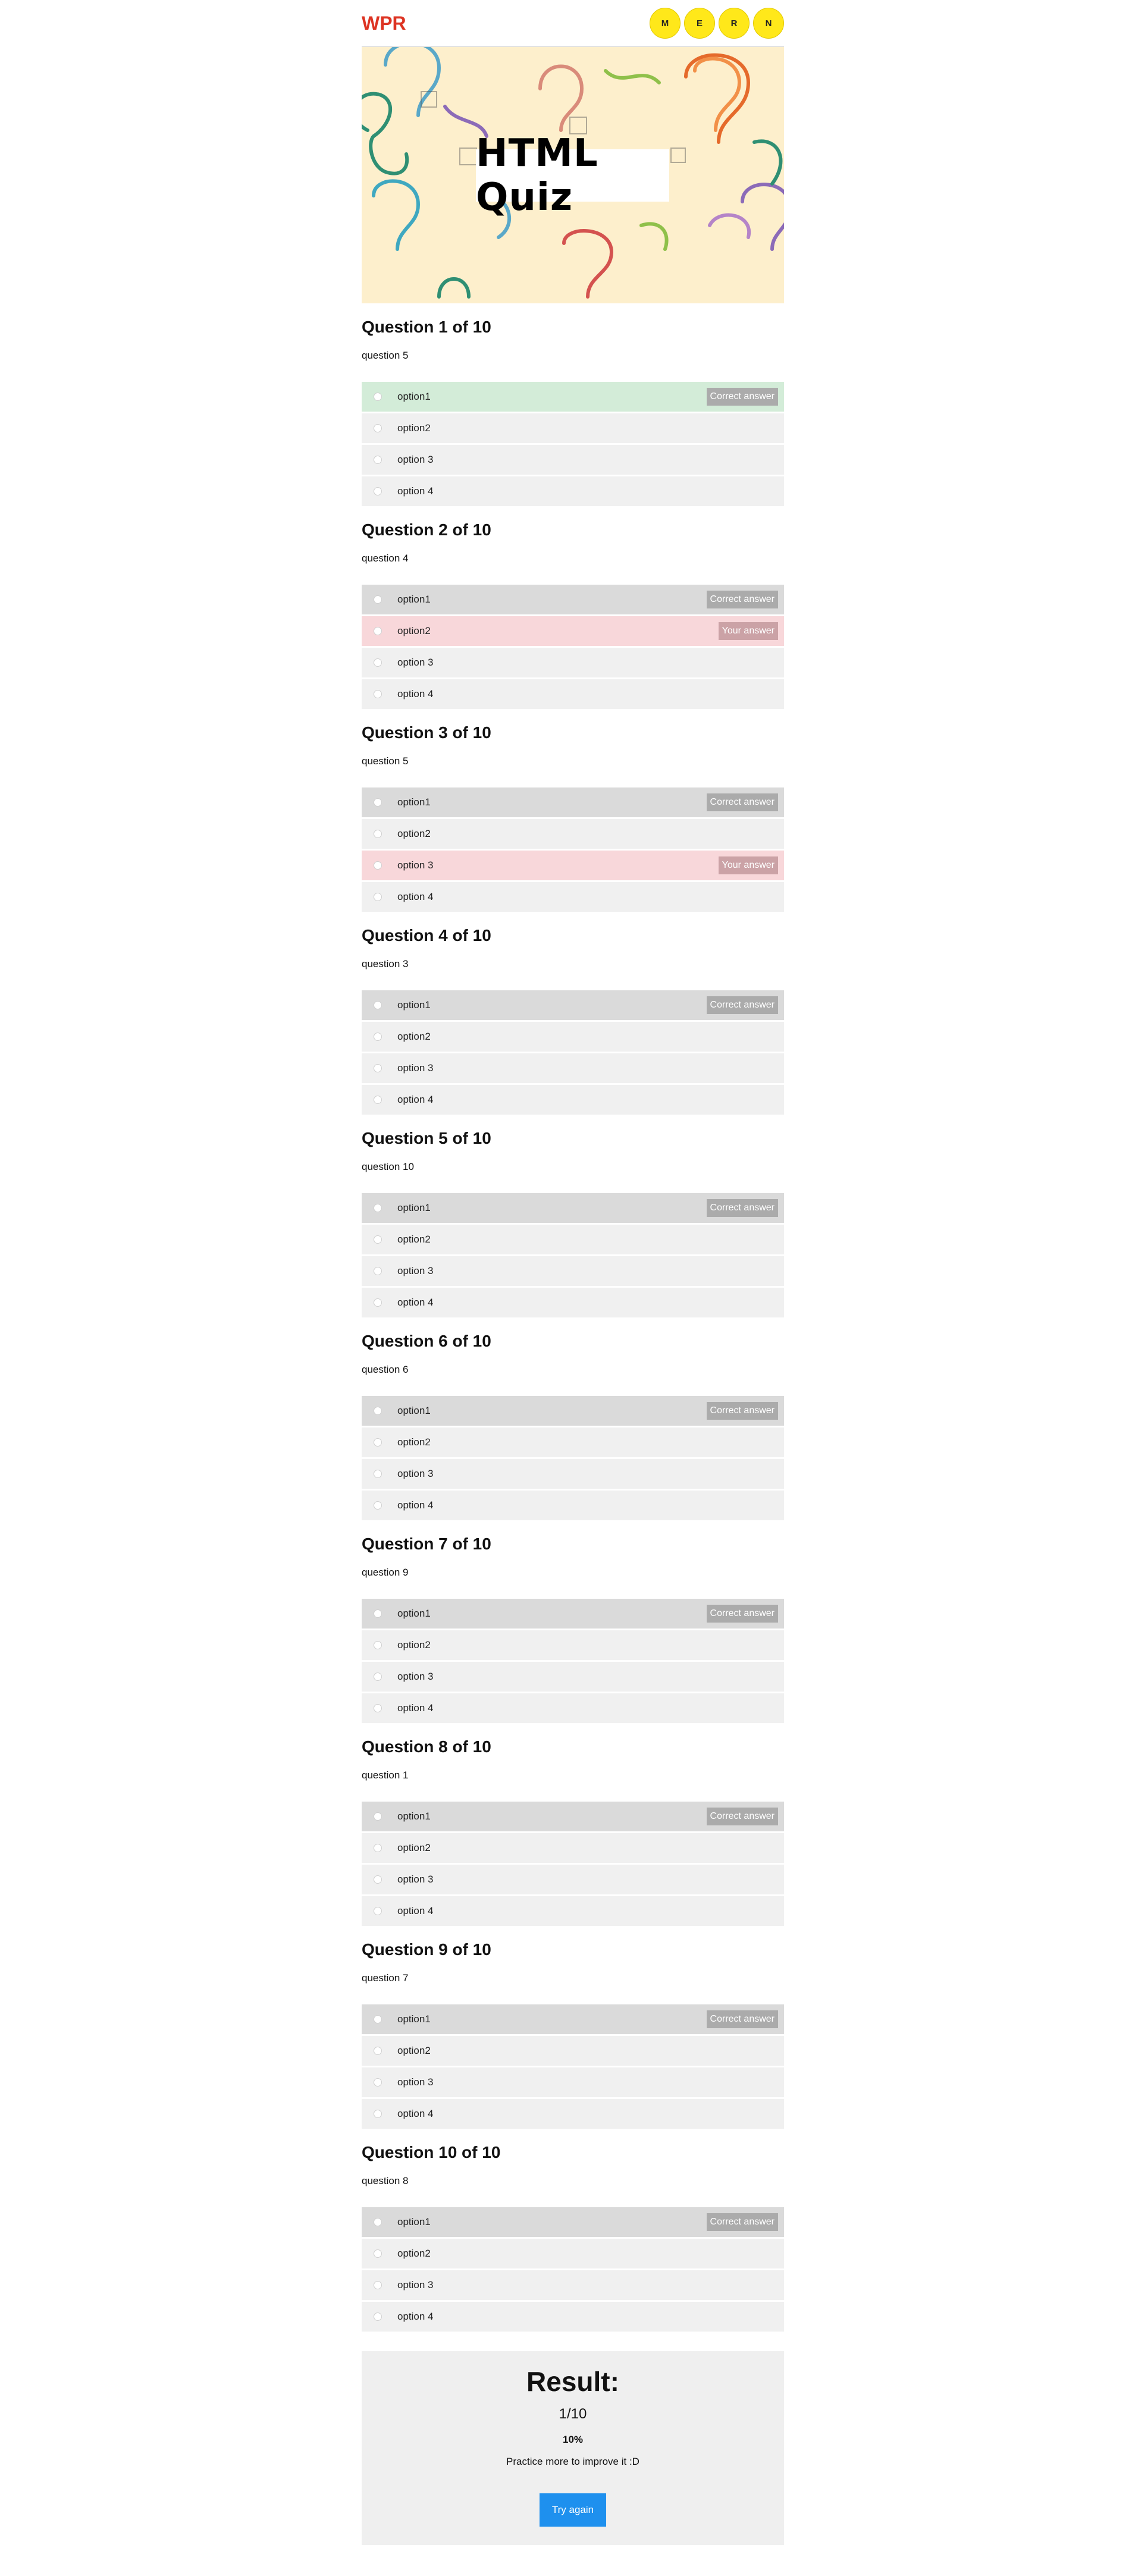 The width and height of the screenshot is (1132, 2576). What do you see at coordinates (665, 23) in the screenshot?
I see `badge-m: M` at bounding box center [665, 23].